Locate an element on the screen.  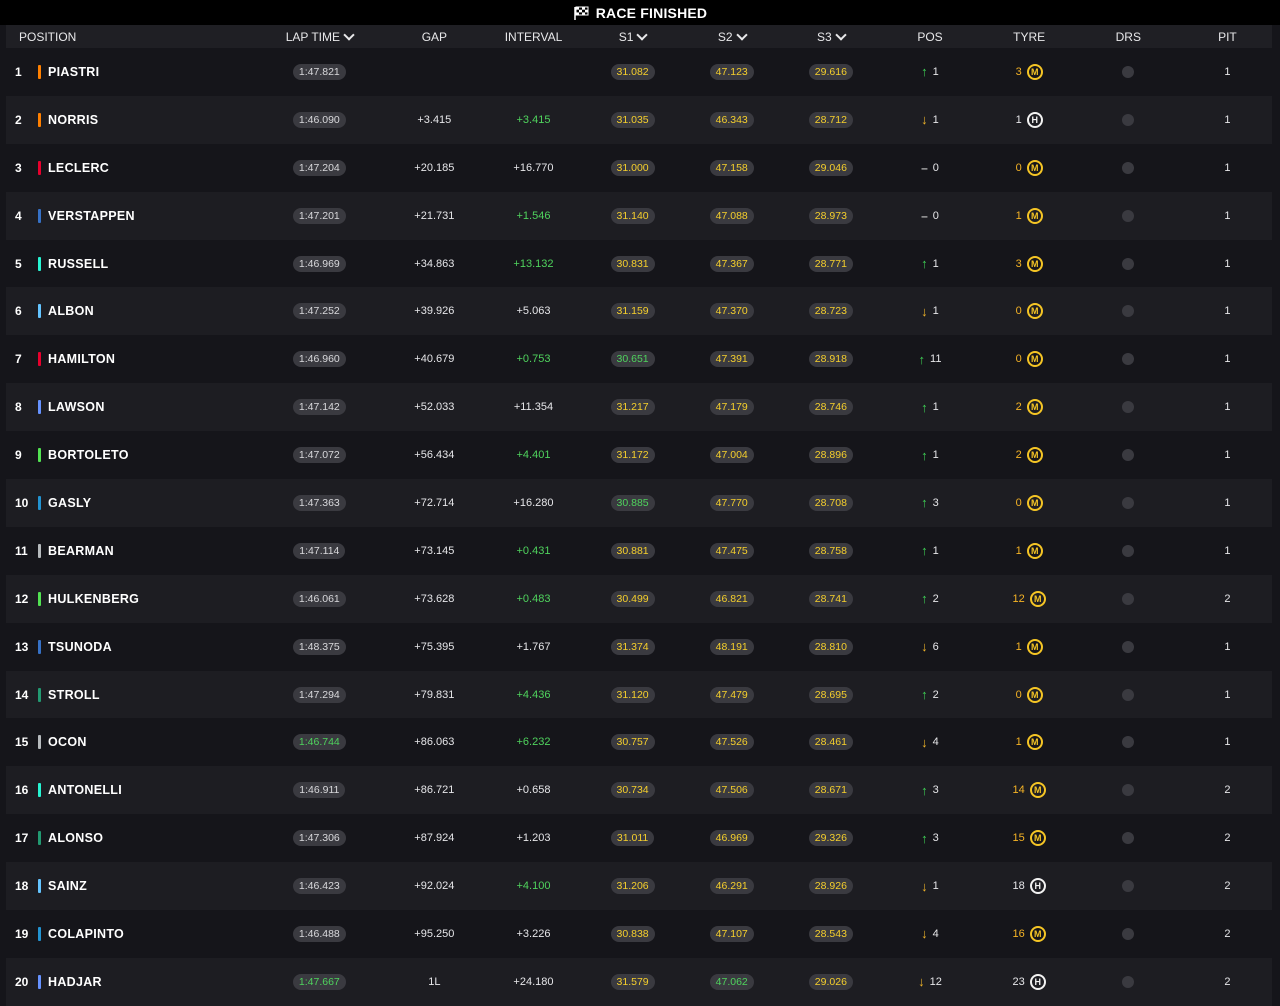
lap-time: 1:47.201 is located at coordinates (319, 215).